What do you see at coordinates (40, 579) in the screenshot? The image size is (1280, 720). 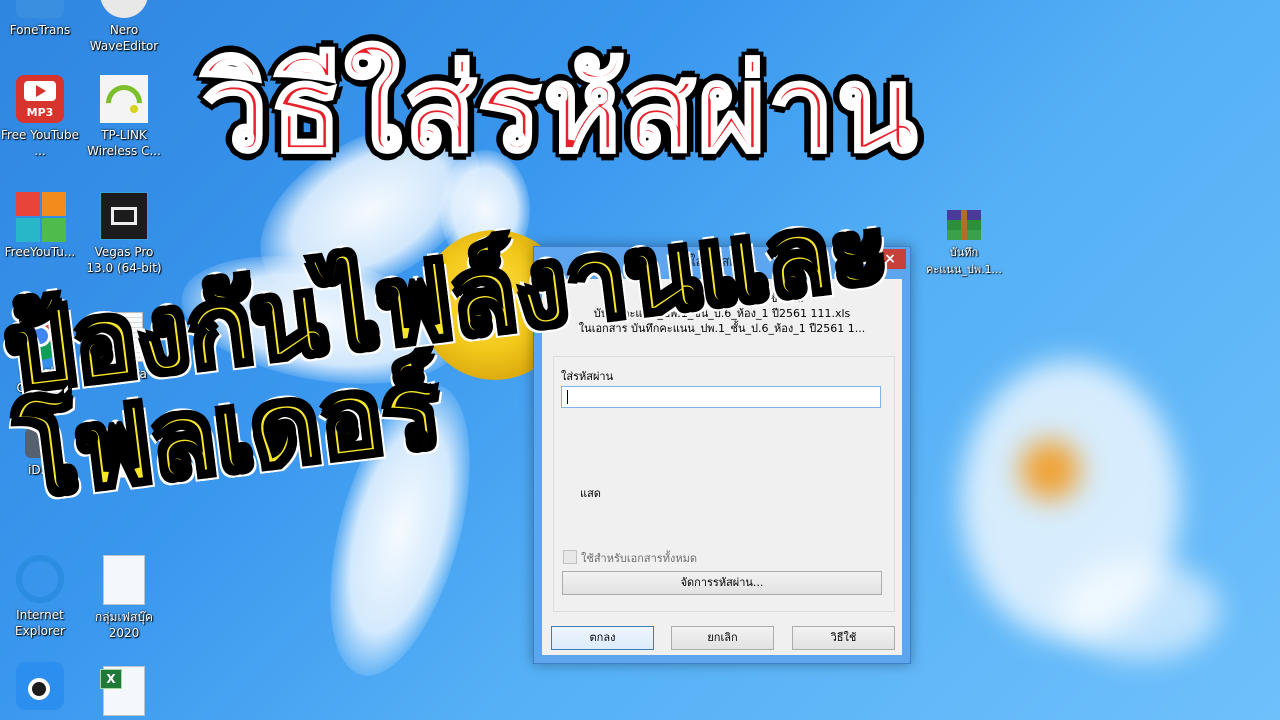 I see `internet-explorer-icon` at bounding box center [40, 579].